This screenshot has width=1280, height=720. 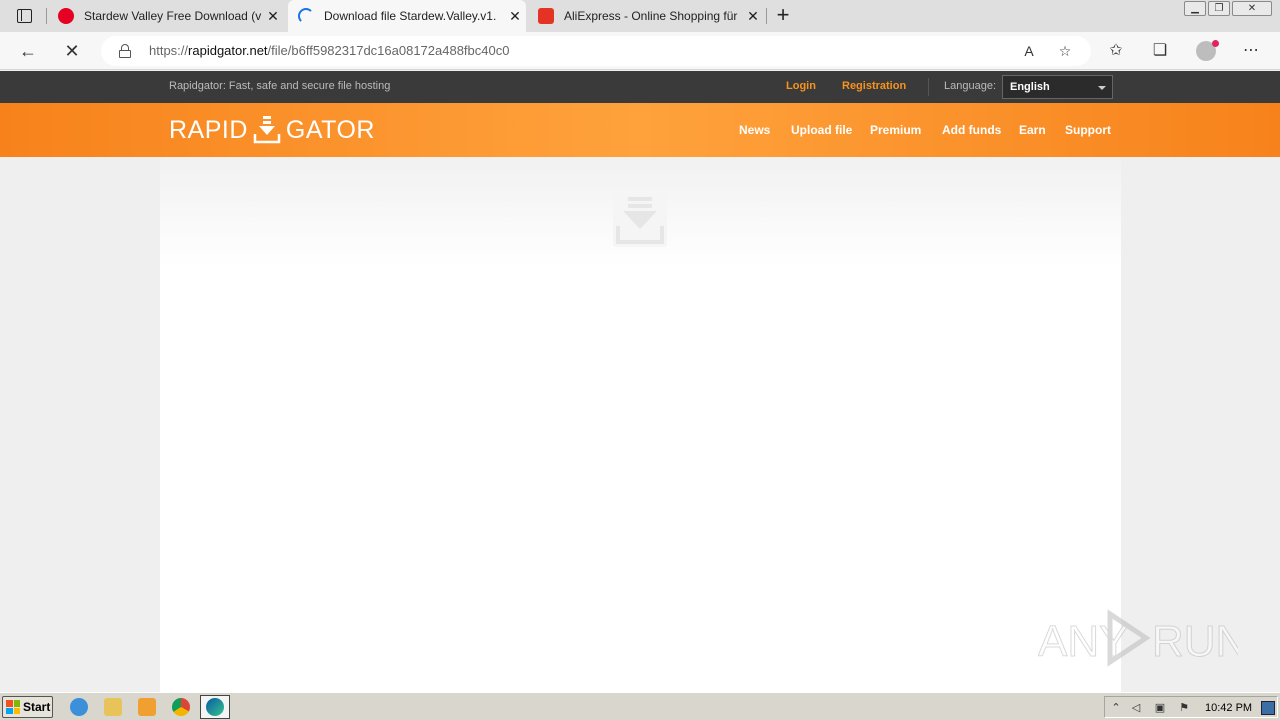 What do you see at coordinates (970, 86) in the screenshot?
I see `language-label: Language:` at bounding box center [970, 86].